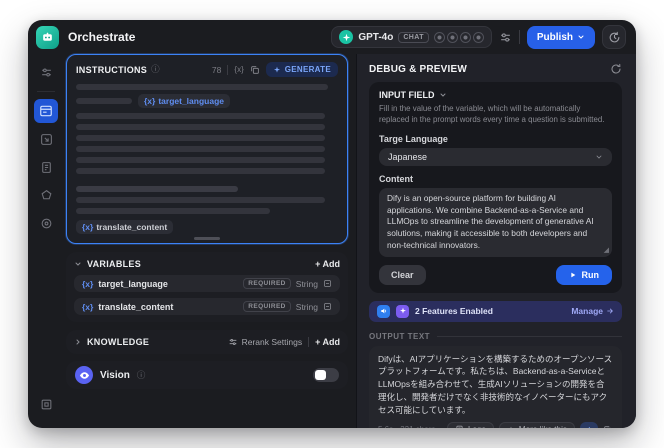  What do you see at coordinates (346, 37) in the screenshot?
I see `model-provider-icon` at bounding box center [346, 37].